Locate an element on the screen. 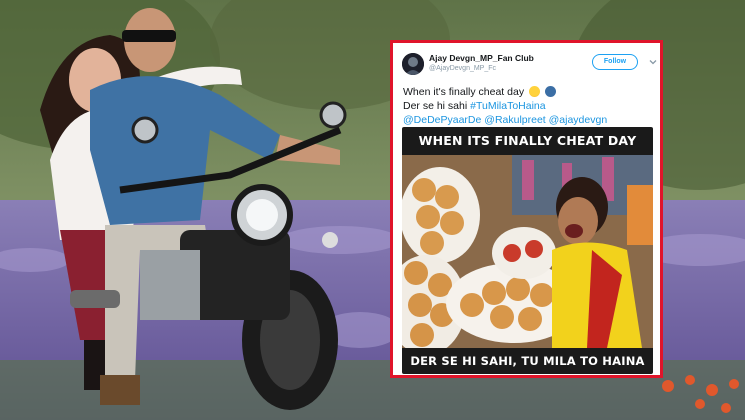 This screenshot has width=745, height=420. avatar-image is located at coordinates (413, 64).